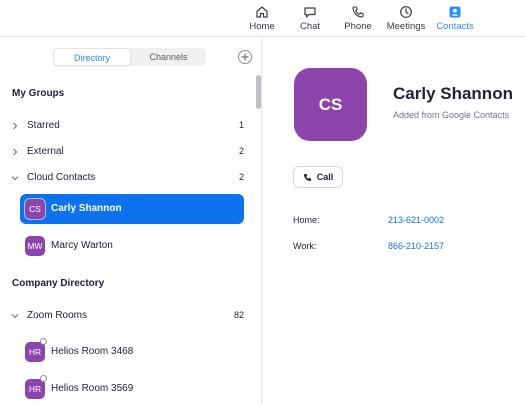 This screenshot has width=525, height=404. I want to click on contact-name: Carly Shannon, so click(86, 208).